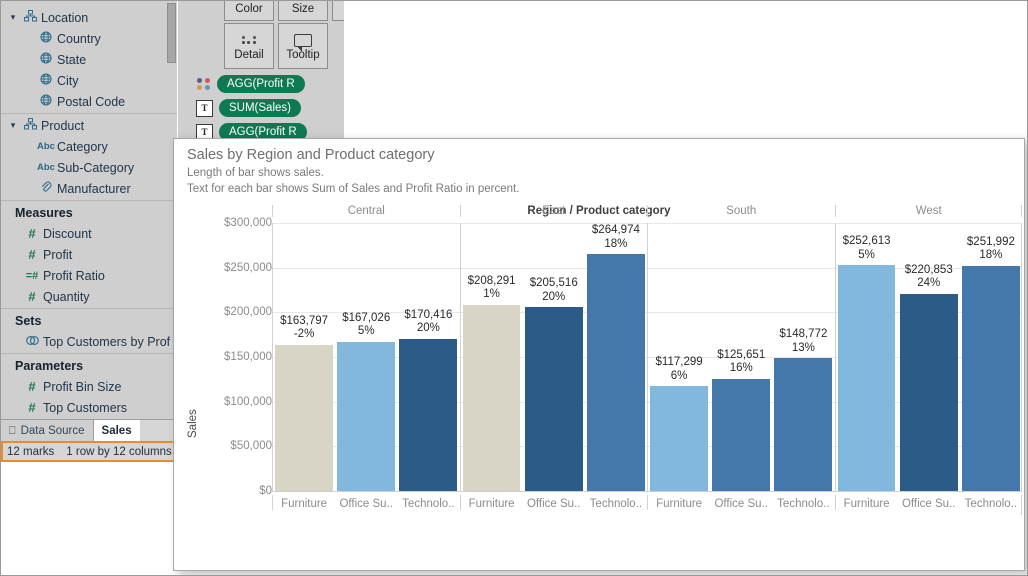 The width and height of the screenshot is (1028, 576). I want to click on marks-pill-row-text2: T AGG(Profit R, so click(251, 130).